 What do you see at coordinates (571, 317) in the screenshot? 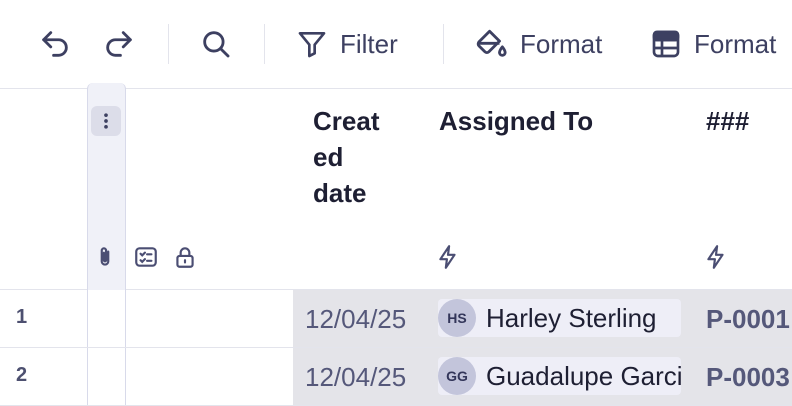
I see `assignee-name: Harley Sterling` at bounding box center [571, 317].